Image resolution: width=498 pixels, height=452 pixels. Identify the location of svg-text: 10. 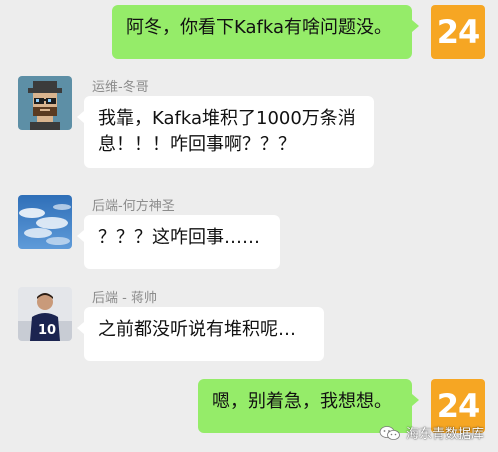
(47, 330).